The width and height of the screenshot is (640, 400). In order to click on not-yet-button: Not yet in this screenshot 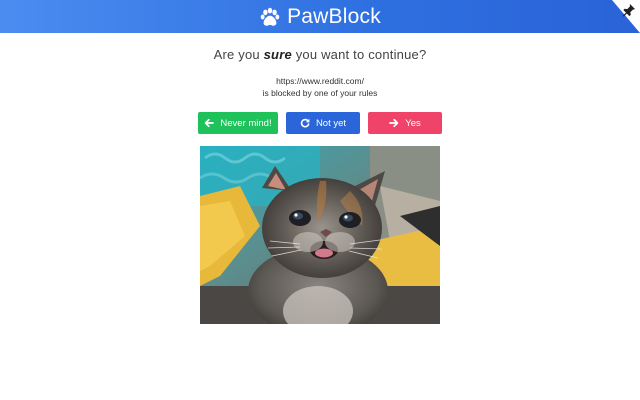, I will do `click(323, 123)`.